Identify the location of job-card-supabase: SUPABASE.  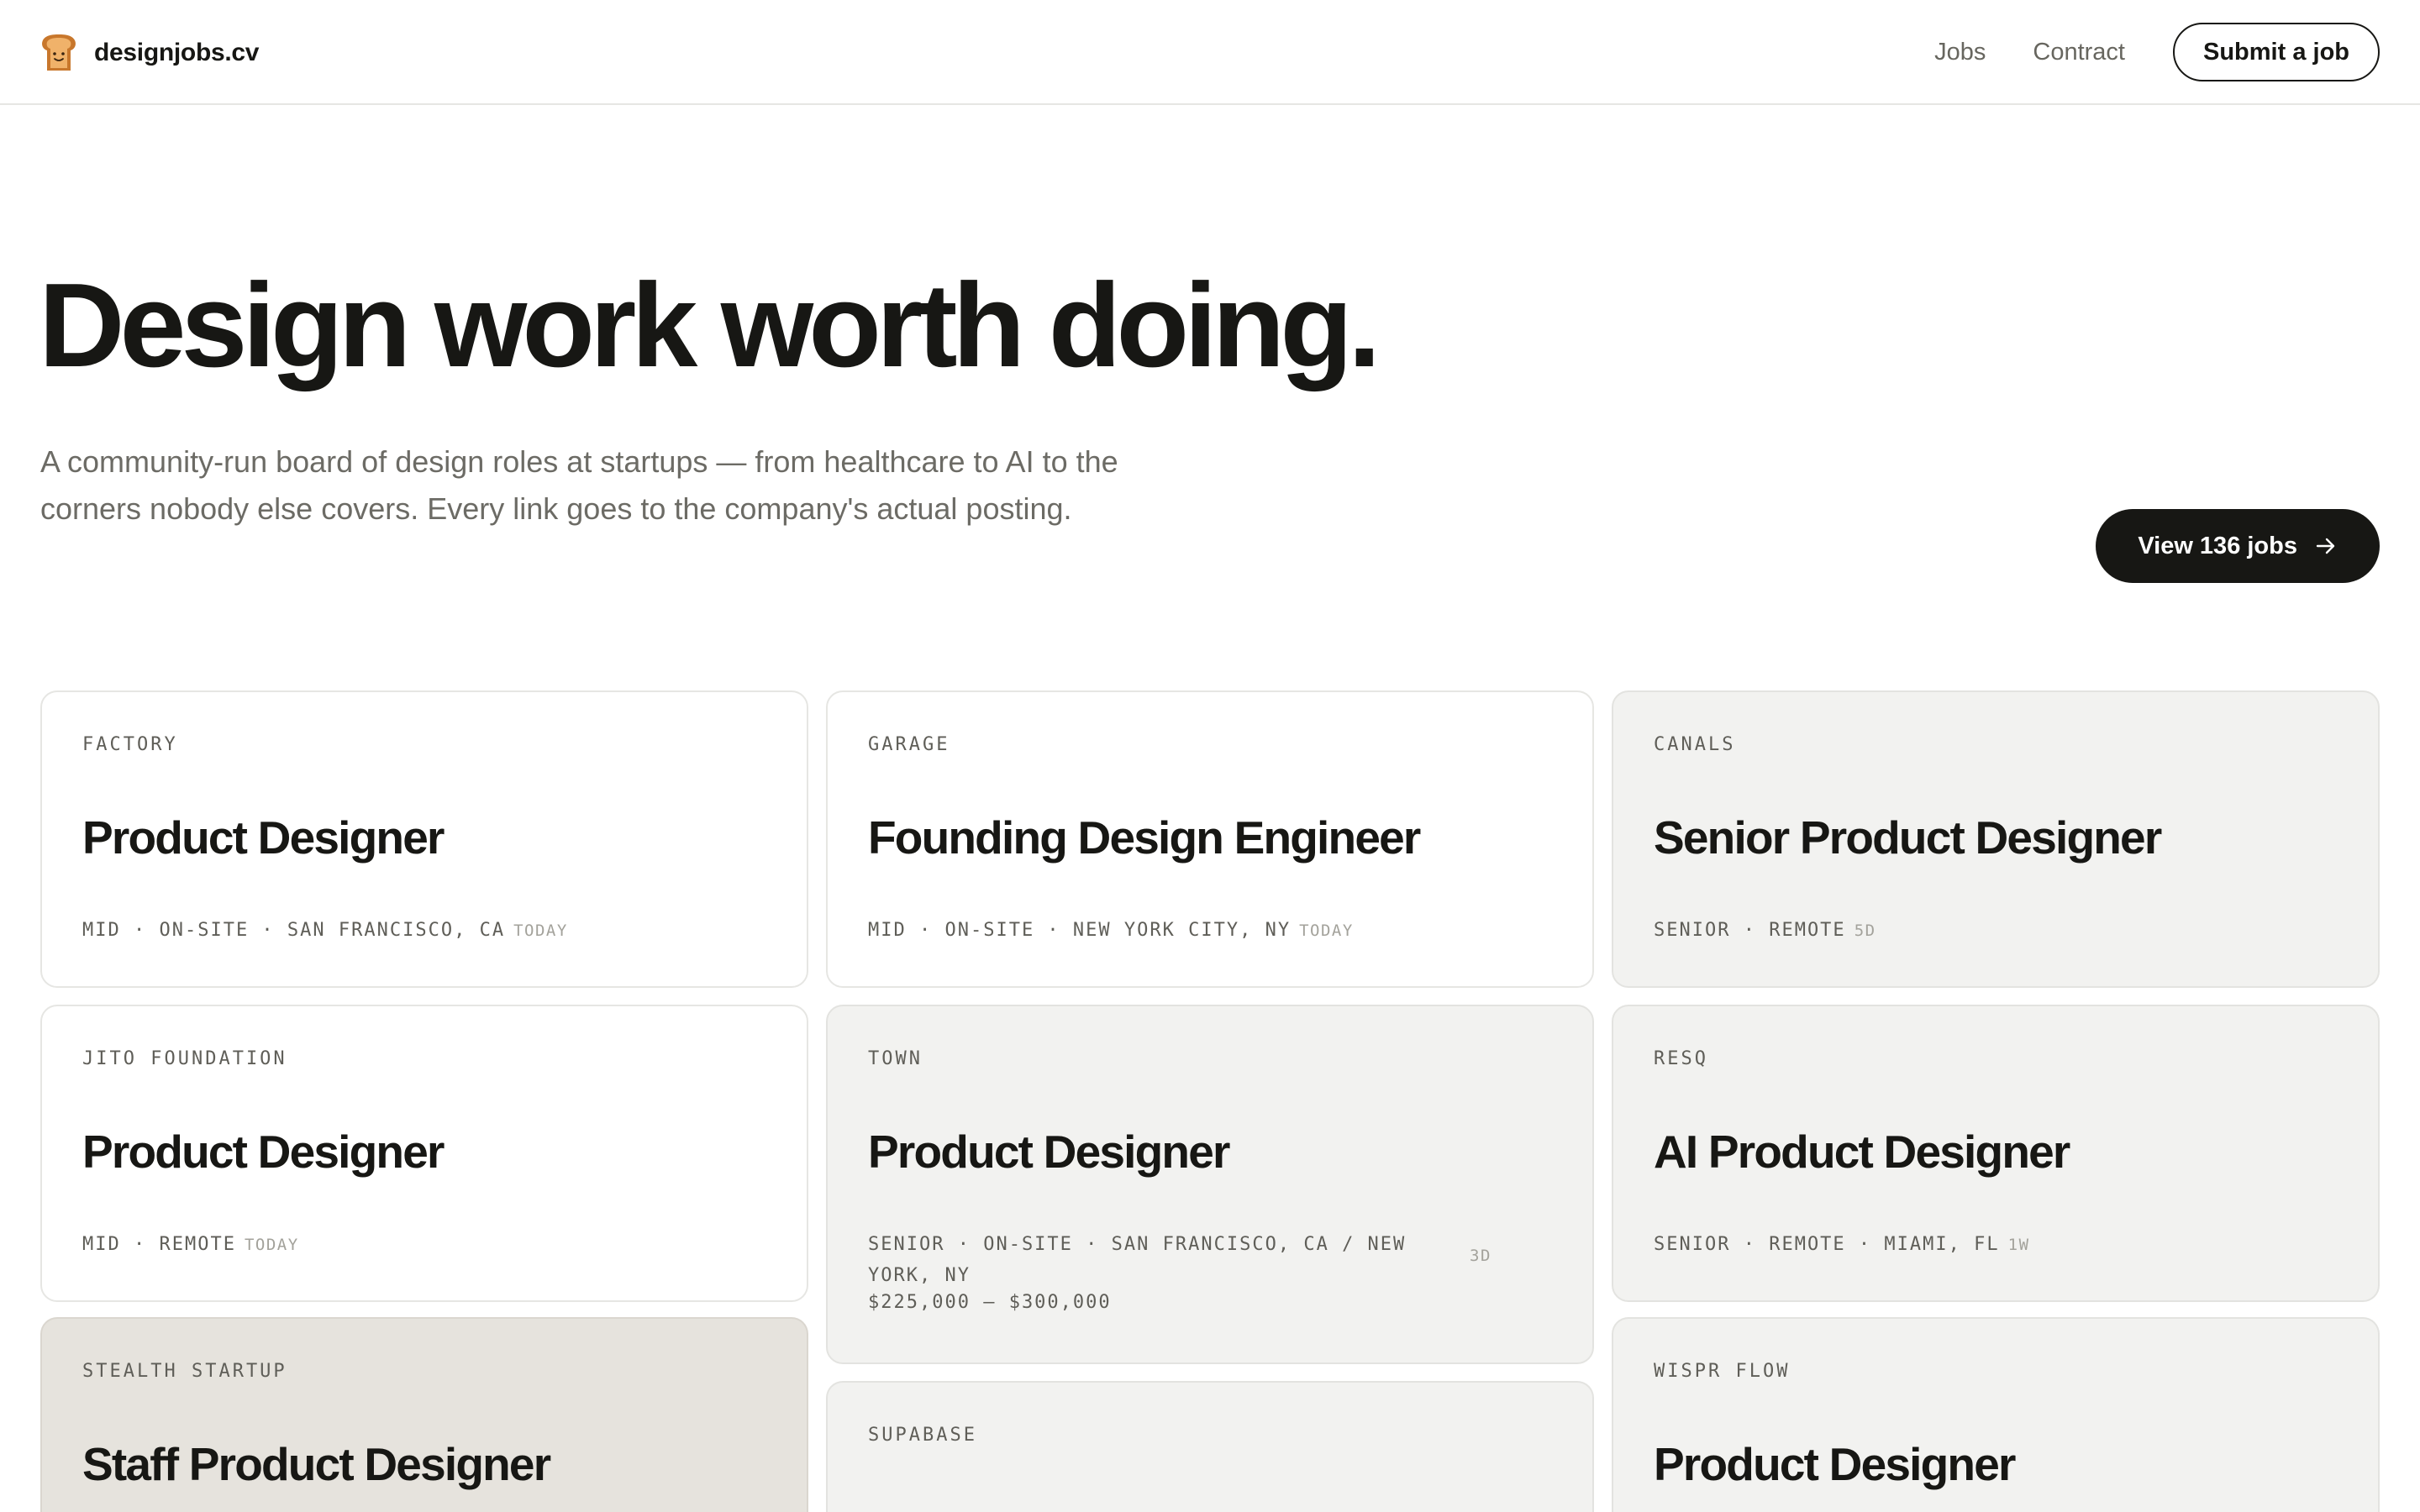
(1210, 1446).